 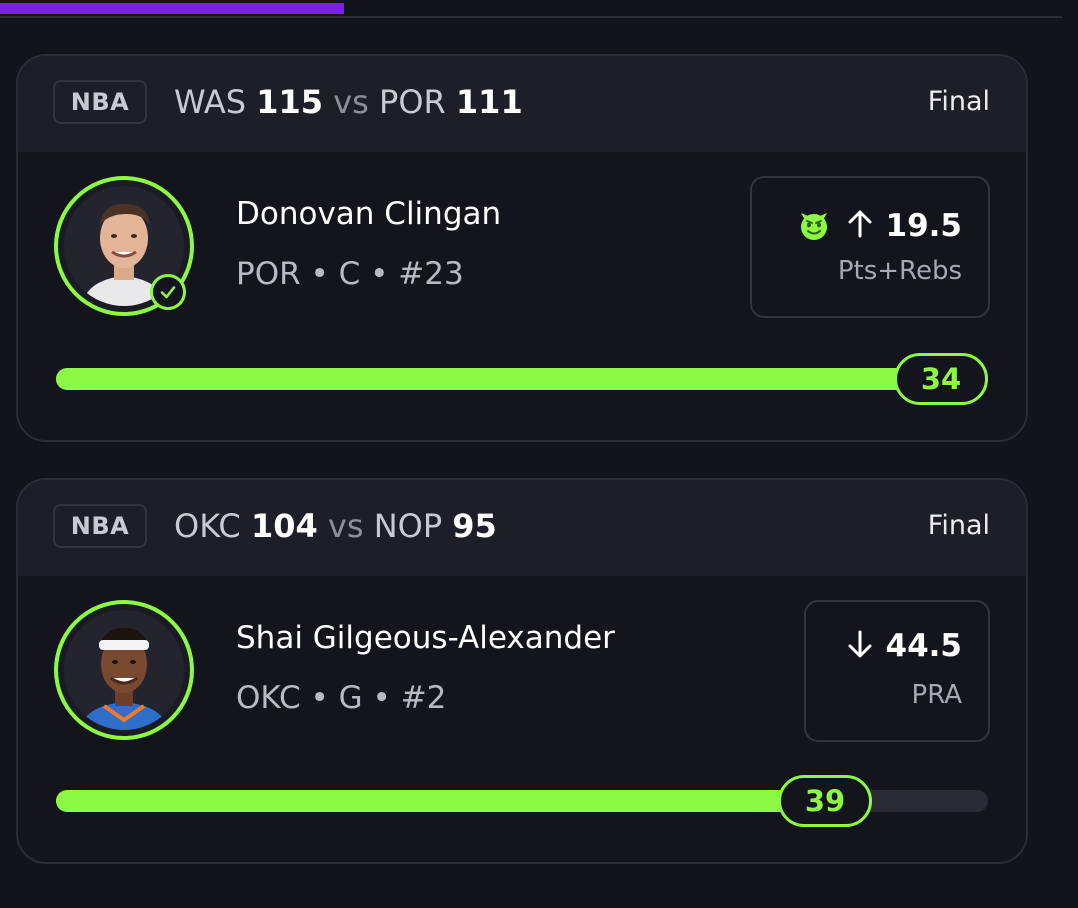 What do you see at coordinates (897, 671) in the screenshot?
I see `projection-box: 44.5 PRA` at bounding box center [897, 671].